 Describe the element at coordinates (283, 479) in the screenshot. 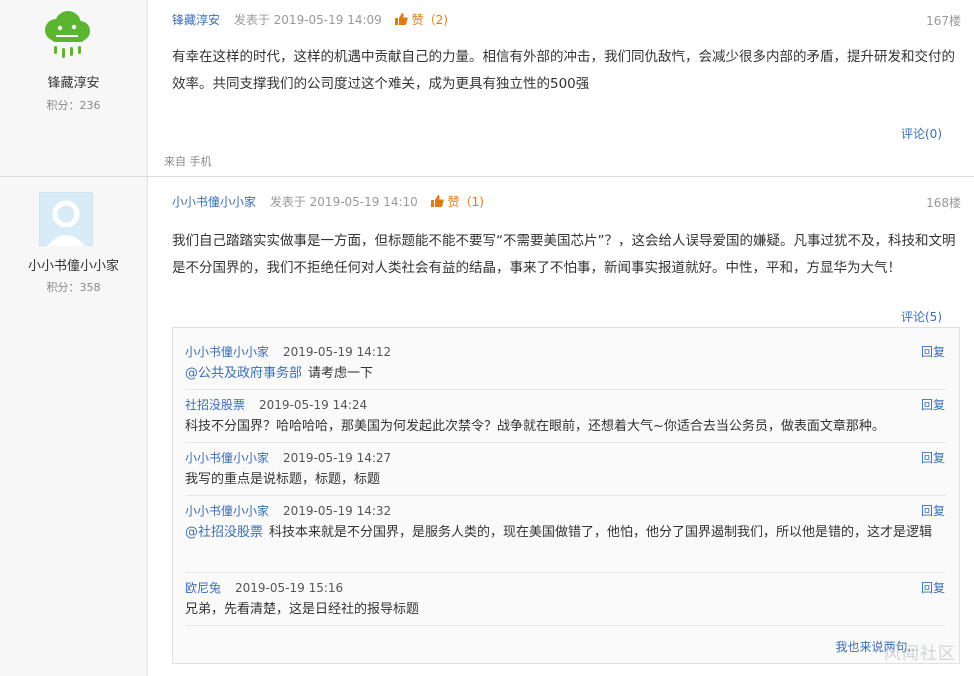

I see `reply-text: 我写的重点是说标题，标题，标题` at that location.